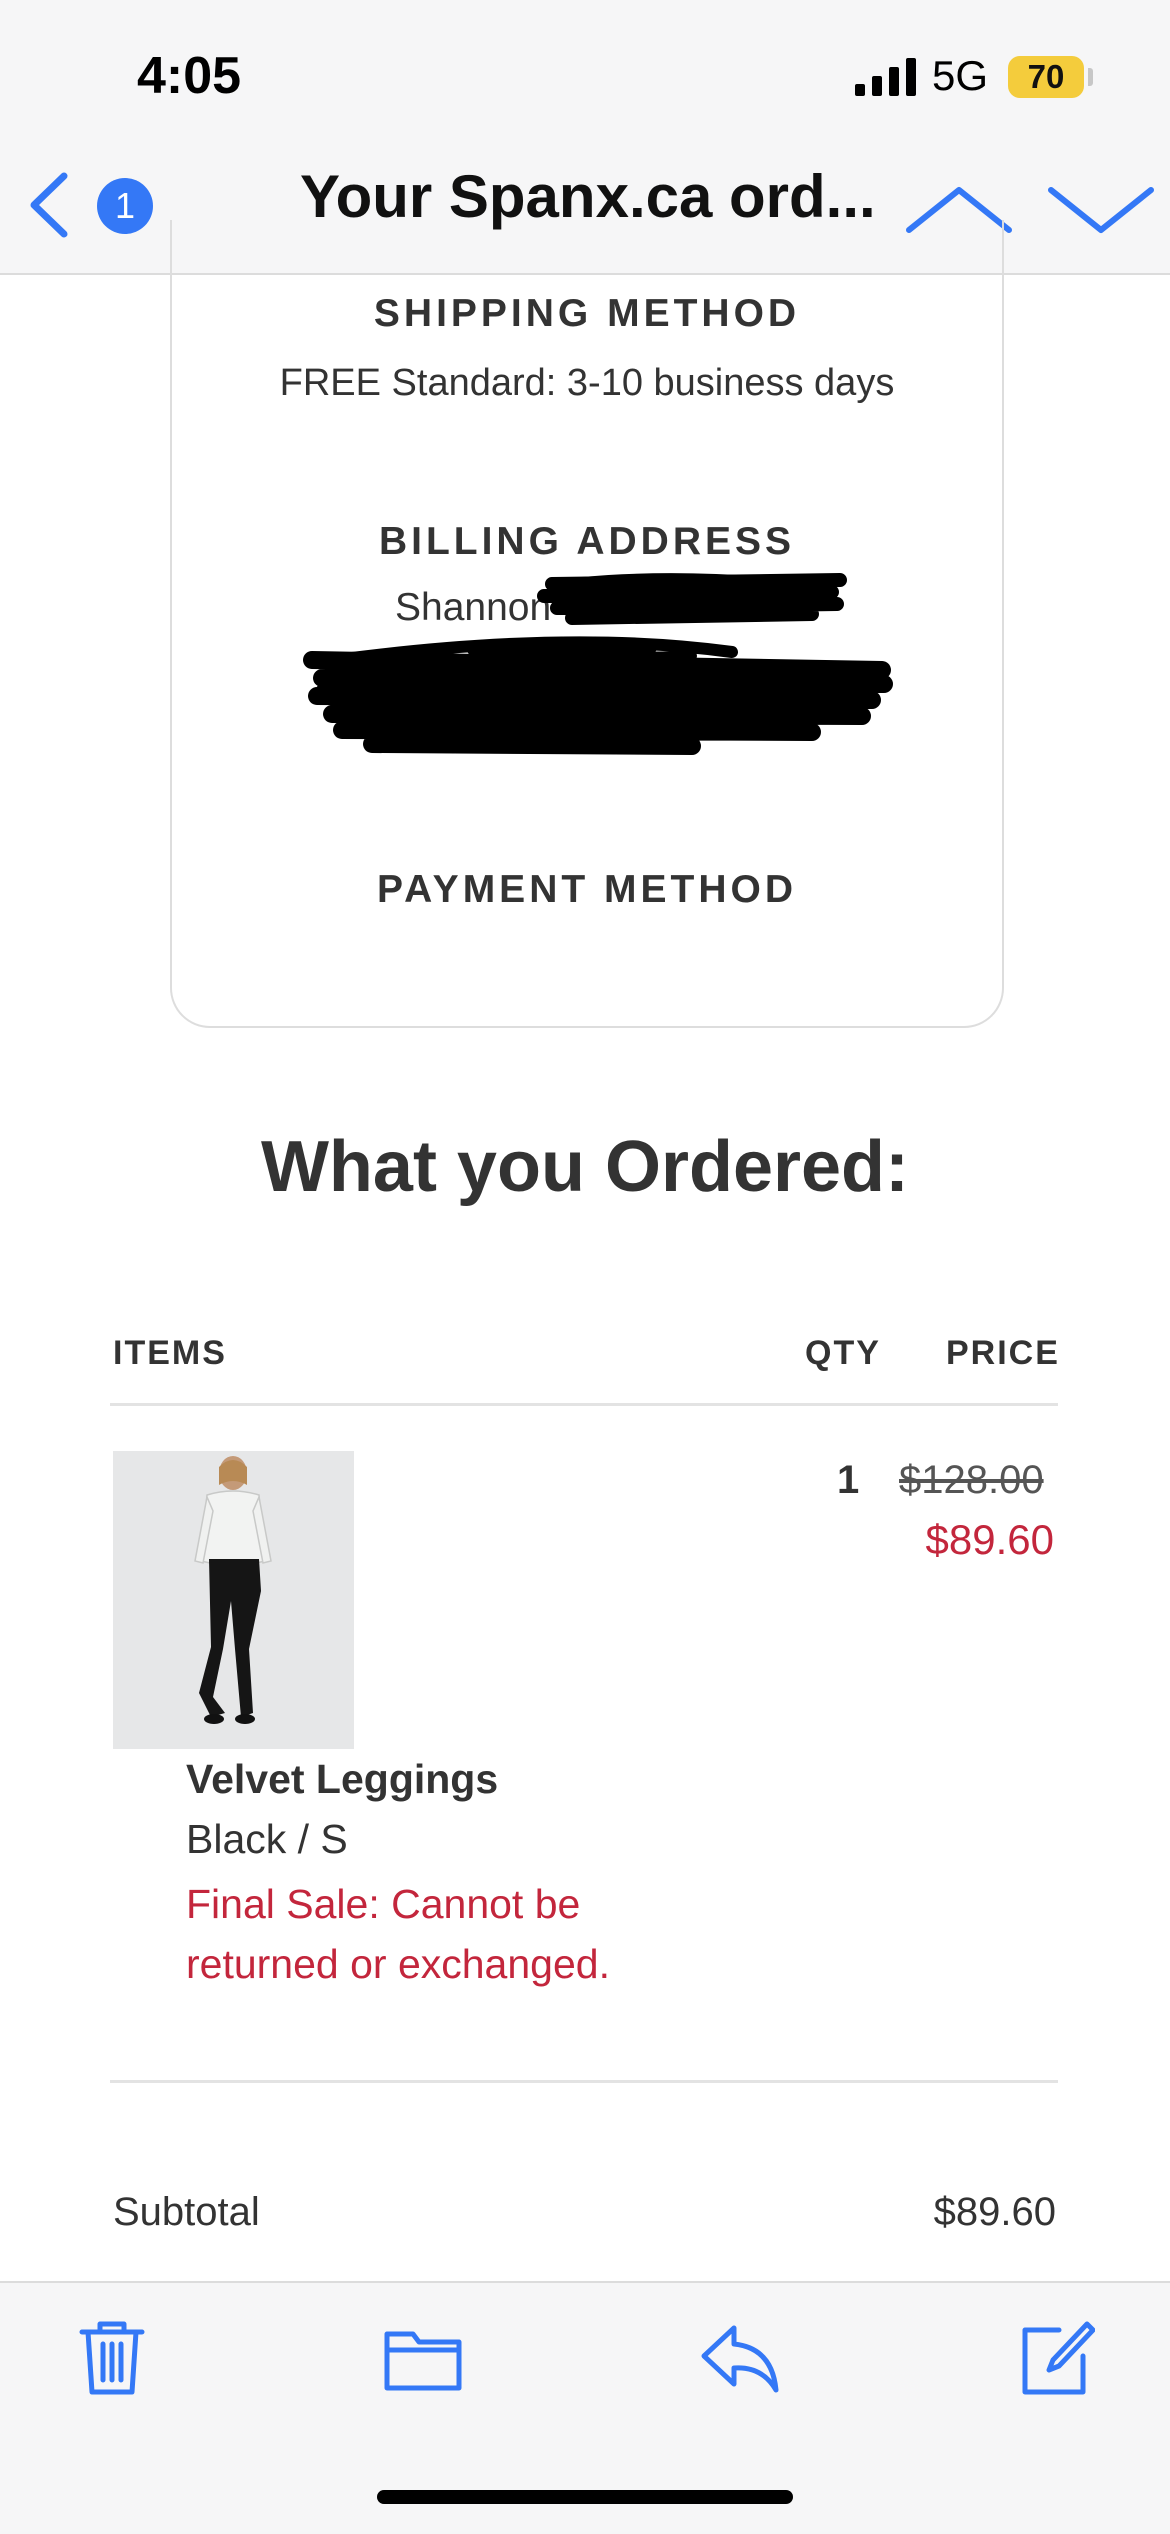  I want to click on product-variant: Black / S, so click(267, 1839).